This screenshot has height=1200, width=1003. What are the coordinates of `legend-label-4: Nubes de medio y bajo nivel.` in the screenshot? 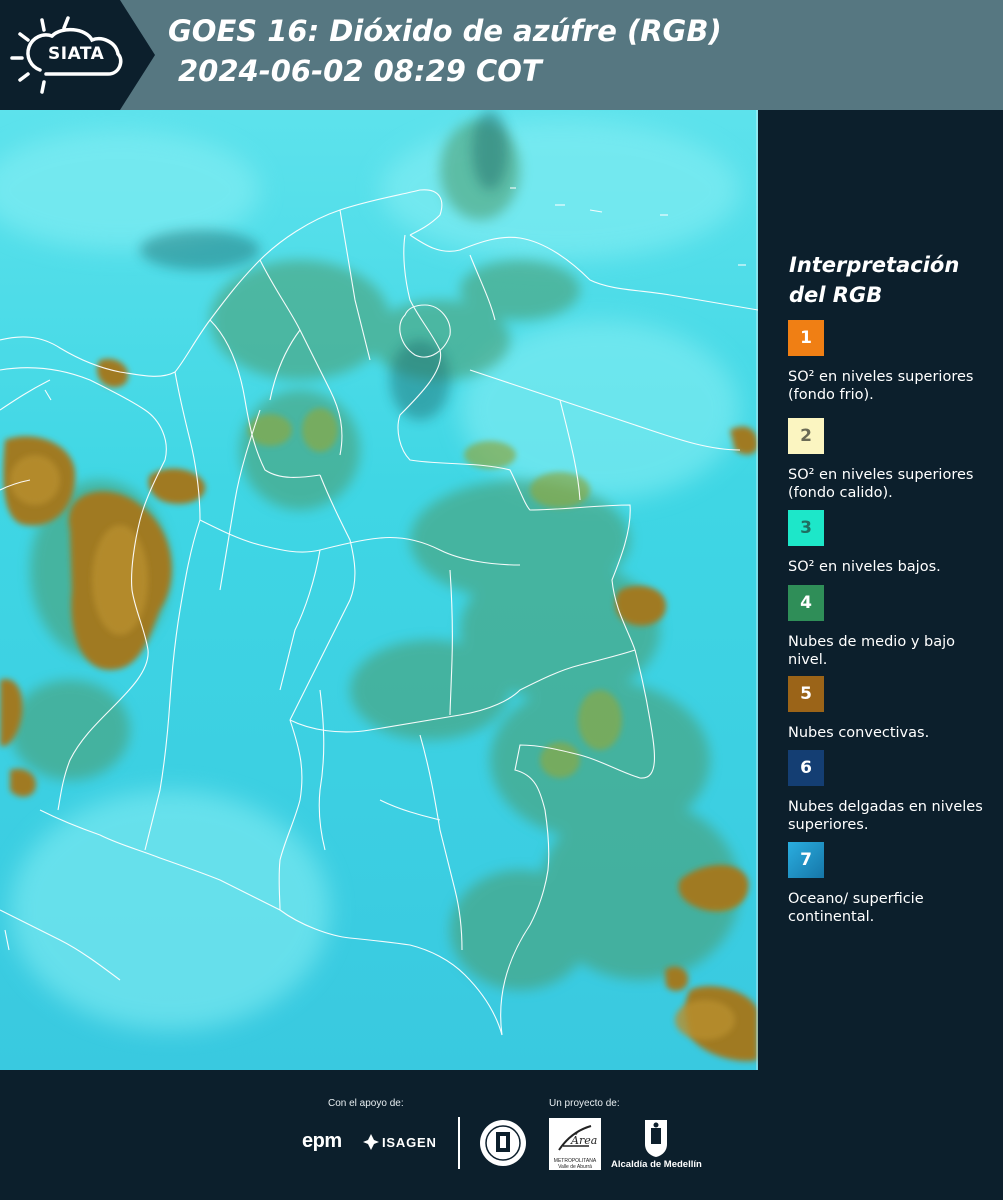 It's located at (871, 651).